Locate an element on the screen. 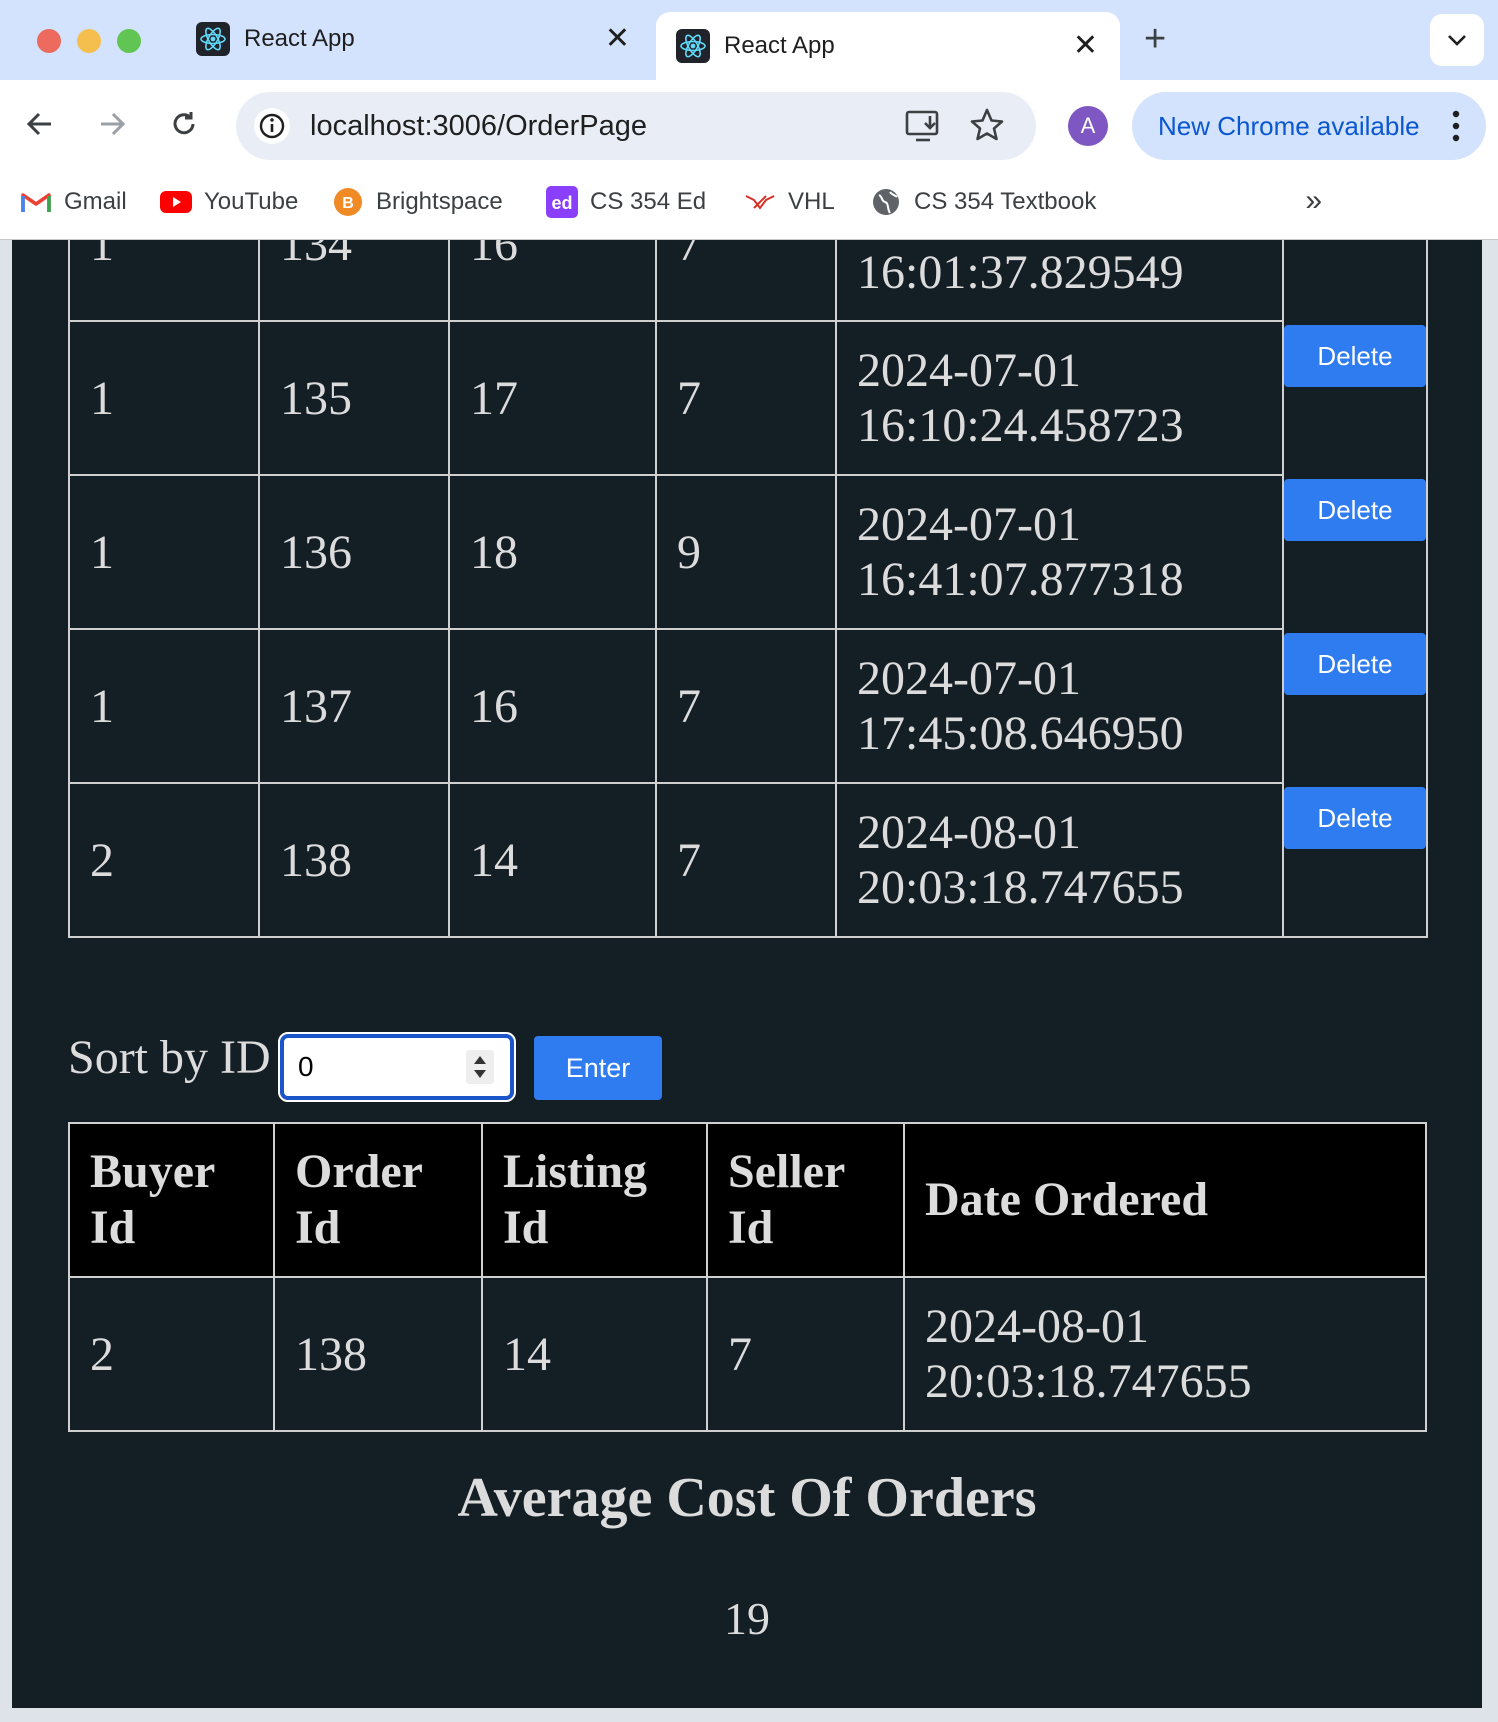  table-row: 1 134 16 7 16:01:37.829549 is located at coordinates (748, 281).